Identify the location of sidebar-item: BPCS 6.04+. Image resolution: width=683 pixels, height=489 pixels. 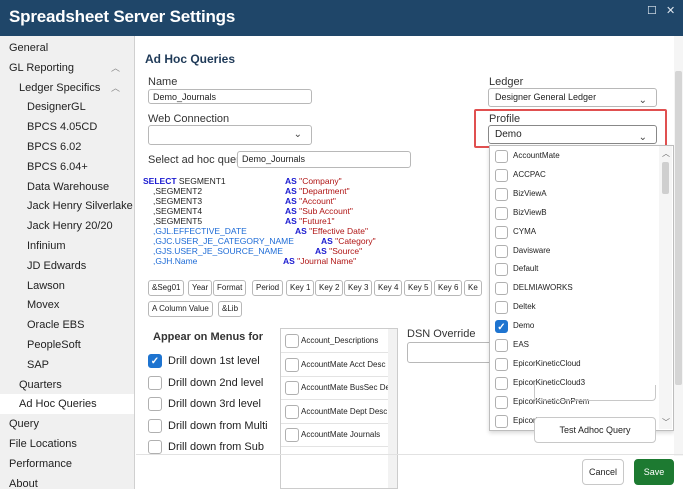
(67, 167).